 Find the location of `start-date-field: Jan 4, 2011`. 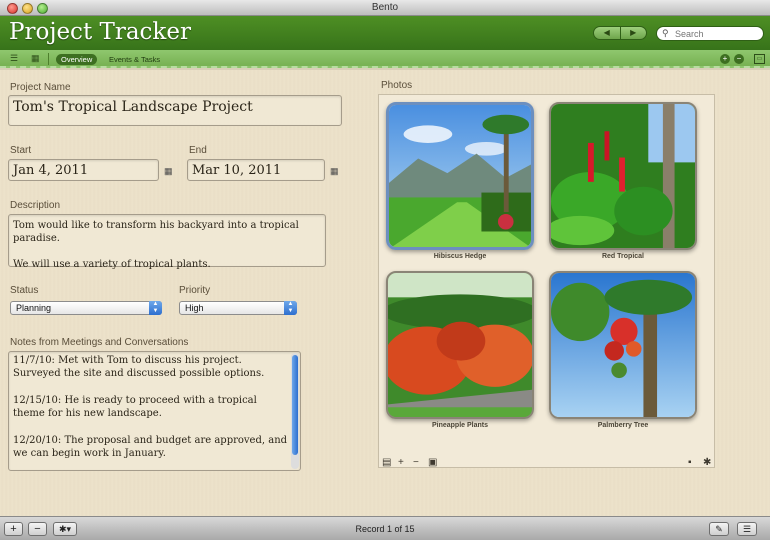

start-date-field: Jan 4, 2011 is located at coordinates (83, 170).